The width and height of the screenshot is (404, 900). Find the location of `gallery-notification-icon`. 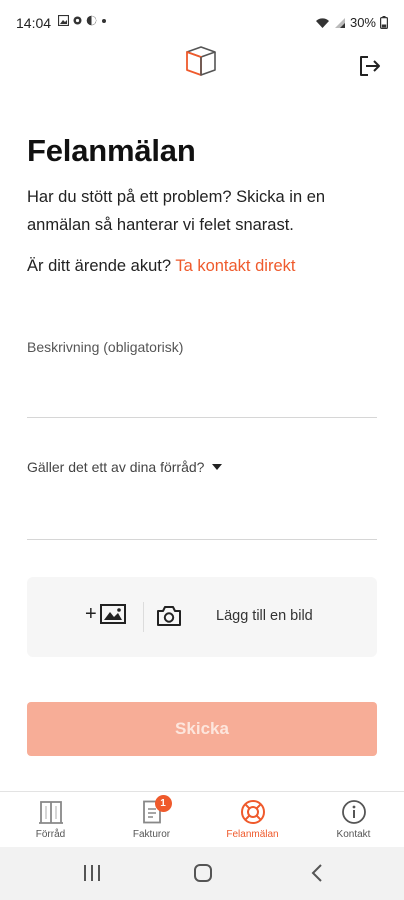

gallery-notification-icon is located at coordinates (63, 20).